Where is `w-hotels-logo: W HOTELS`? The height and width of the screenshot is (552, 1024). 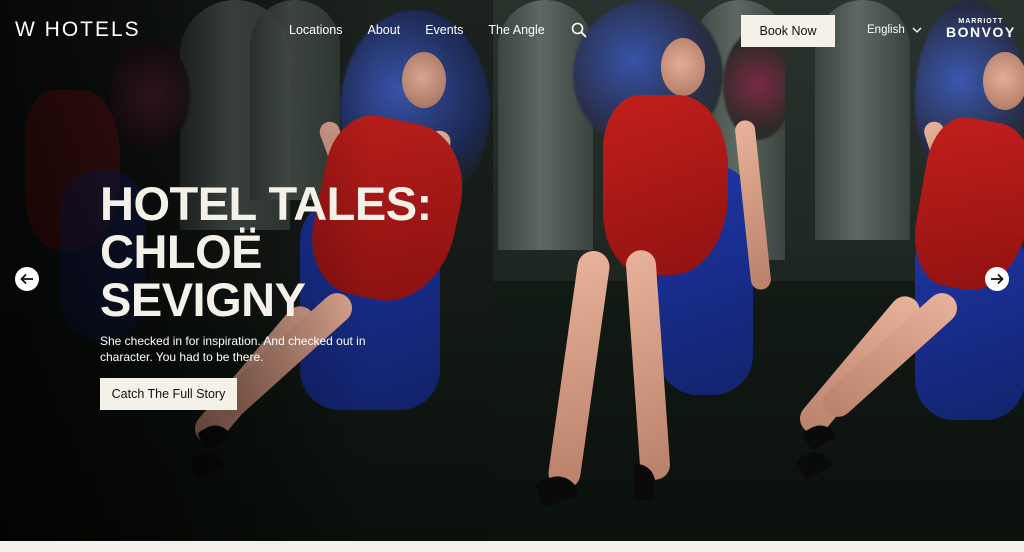 w-hotels-logo: W HOTELS is located at coordinates (78, 30).